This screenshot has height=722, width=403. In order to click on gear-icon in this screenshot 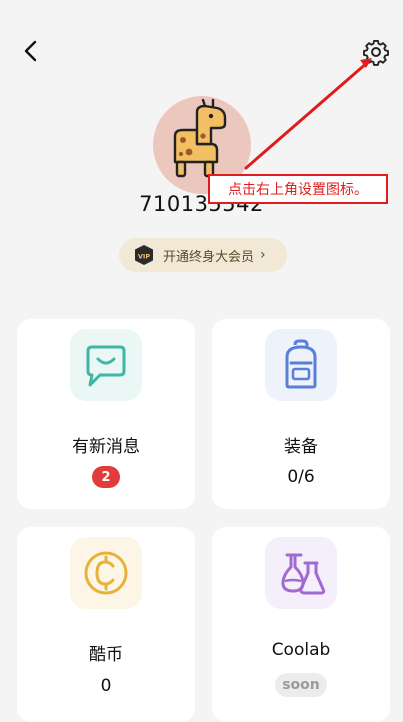, I will do `click(376, 52)`.